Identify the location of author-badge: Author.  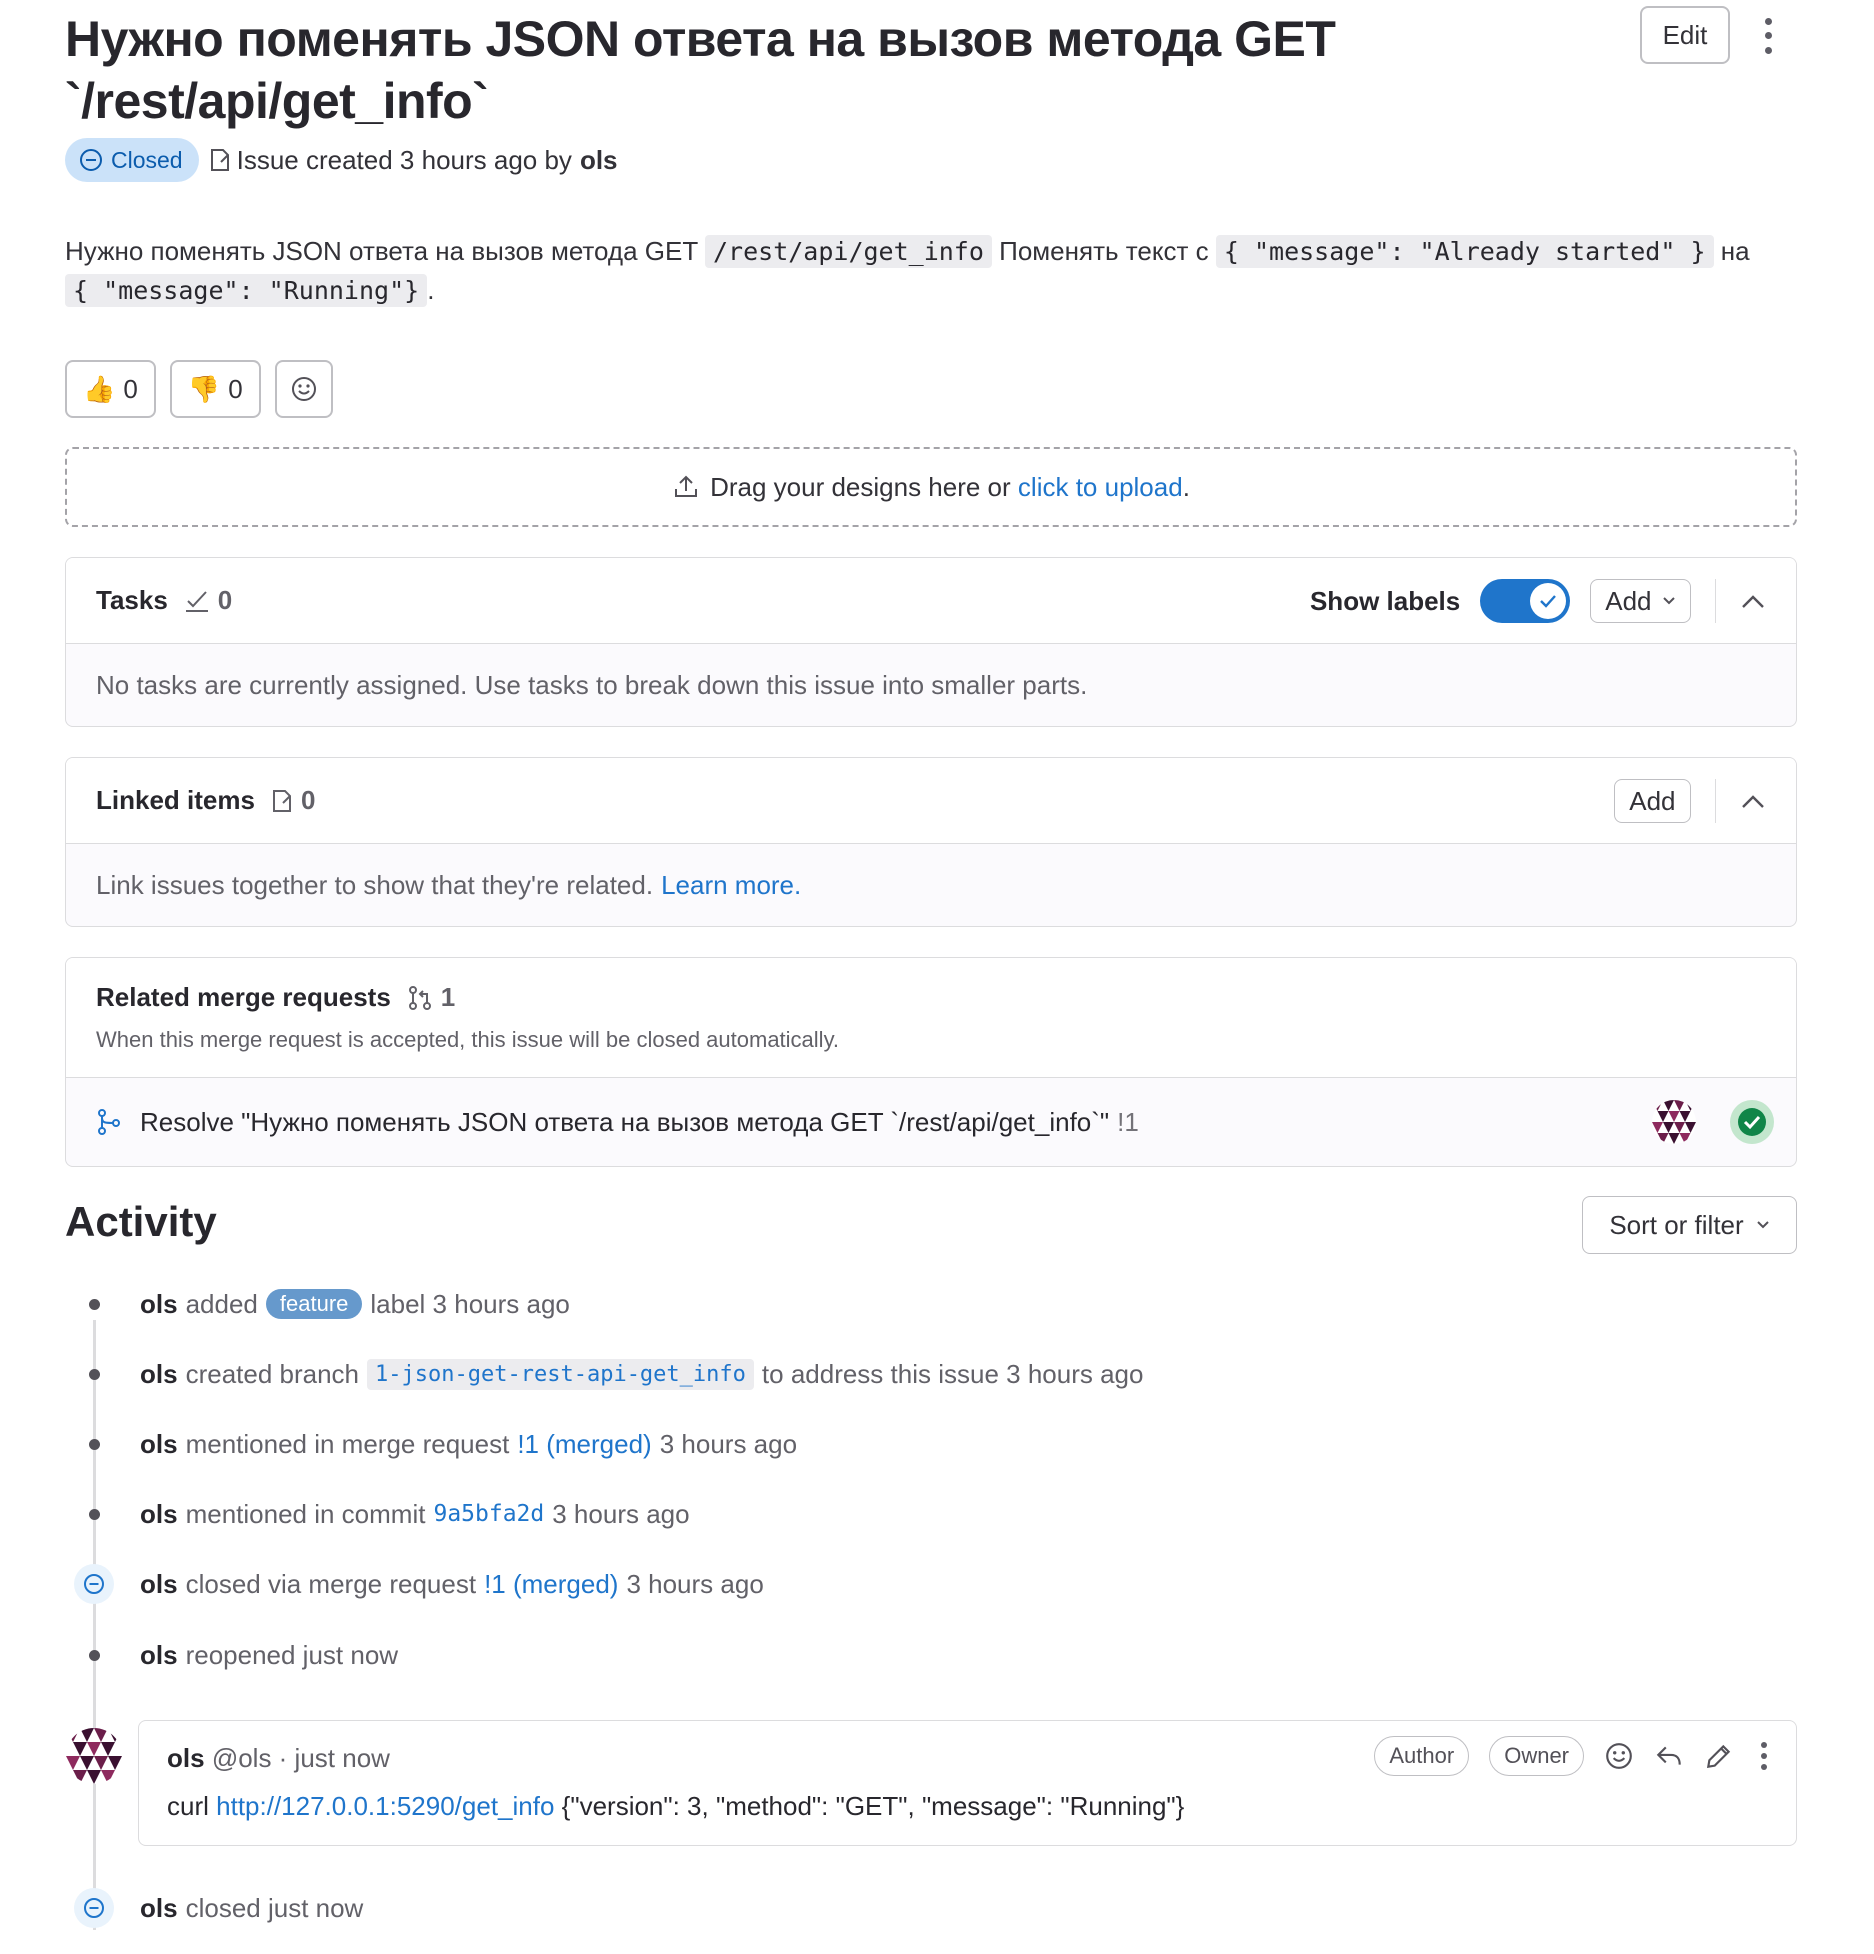
(1422, 1756).